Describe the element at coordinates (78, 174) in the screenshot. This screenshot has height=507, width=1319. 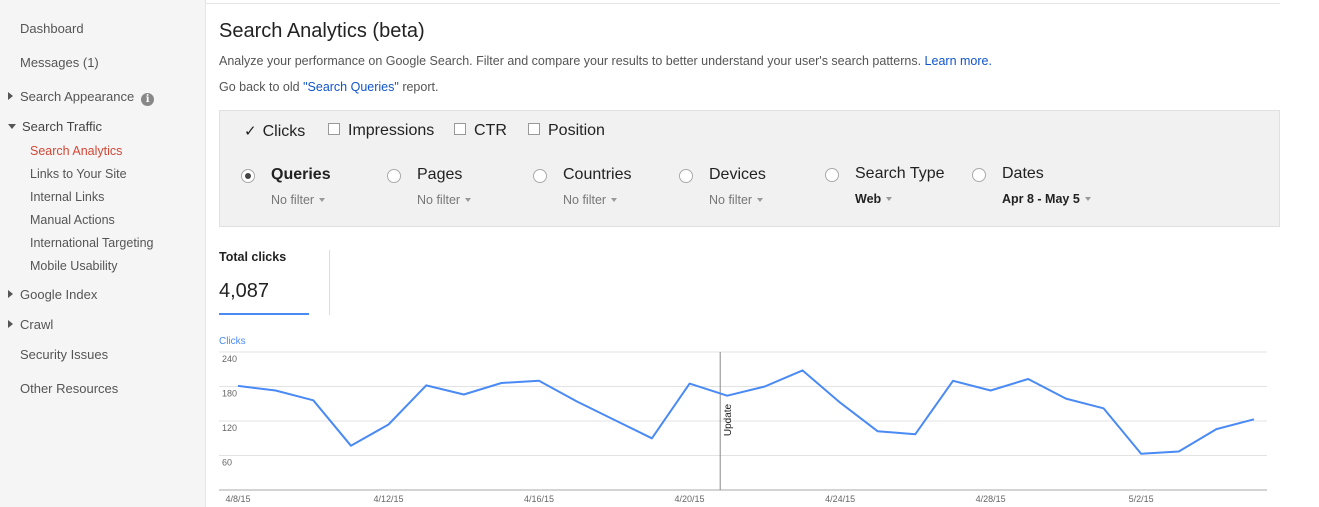
I see `sidebar-item-links-to-your-site: Links to Your Site` at that location.